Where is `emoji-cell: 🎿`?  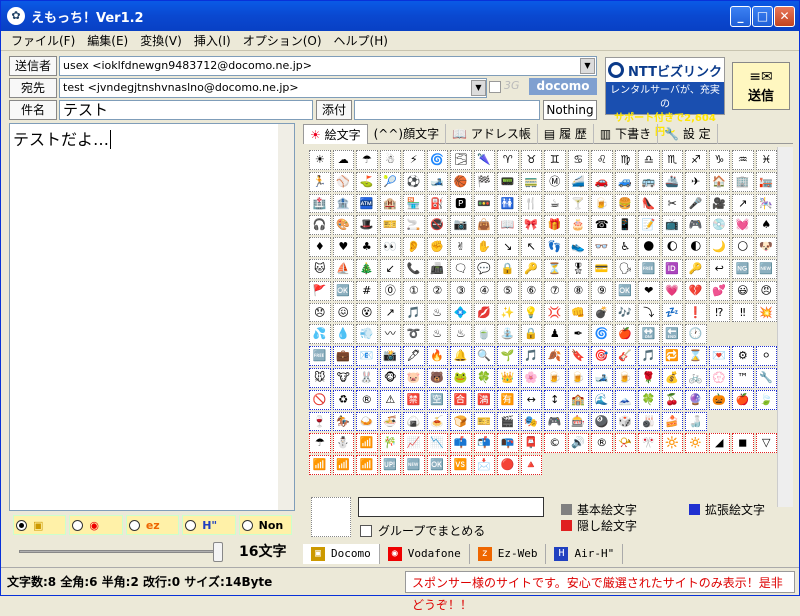
emoji-cell: 🎿 is located at coordinates (437, 181).